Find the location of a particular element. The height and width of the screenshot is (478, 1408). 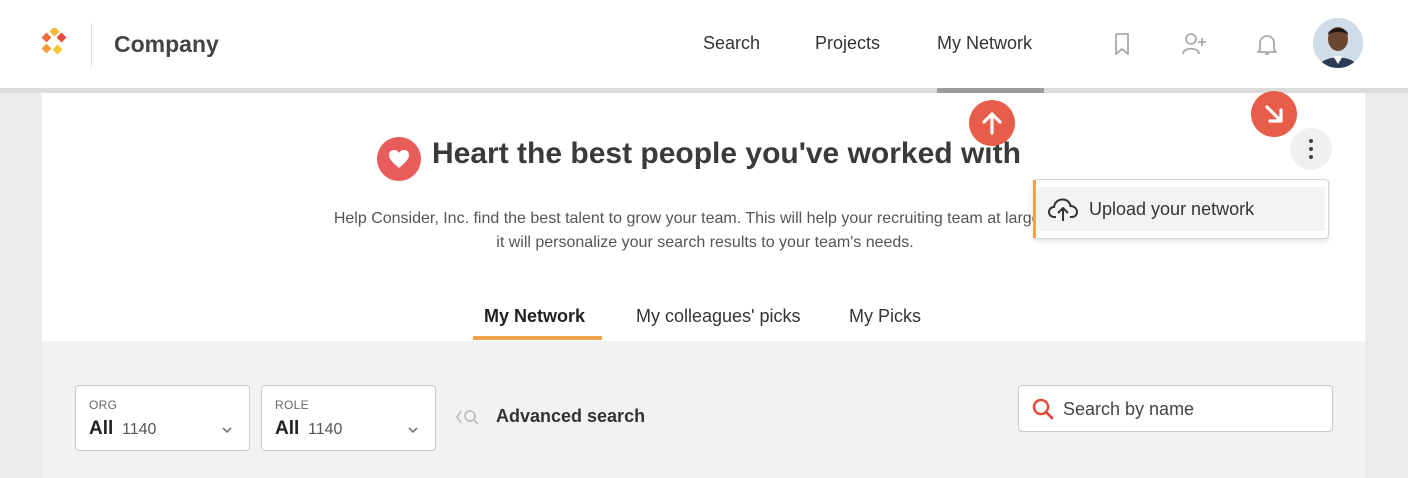

company-logo-icon is located at coordinates (55, 43).